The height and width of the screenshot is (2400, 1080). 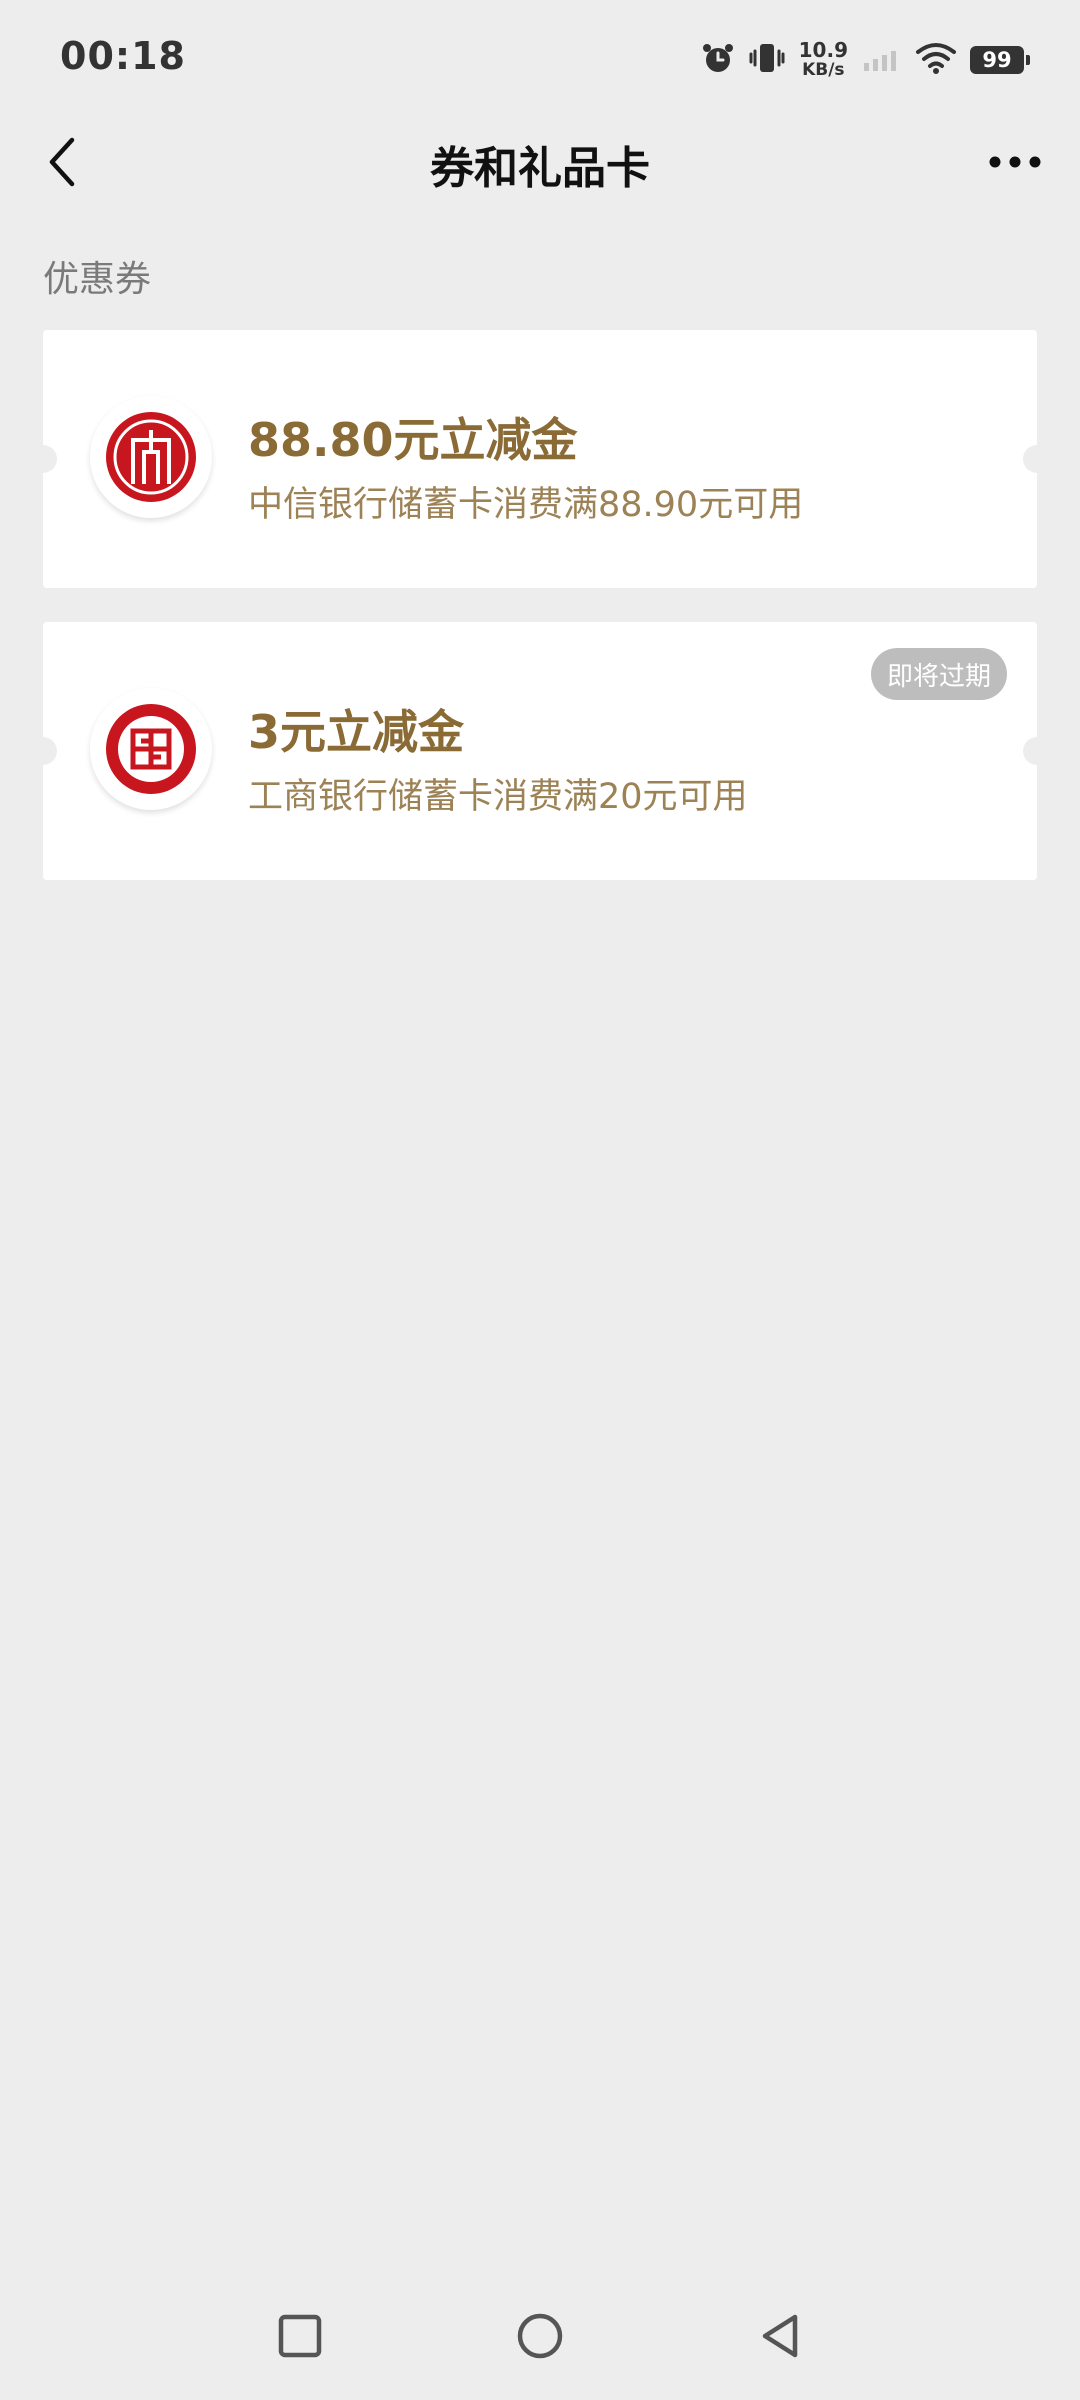 What do you see at coordinates (526, 505) in the screenshot?
I see `coupon-description: 中信银行储蓄卡消费满88.90元可用` at bounding box center [526, 505].